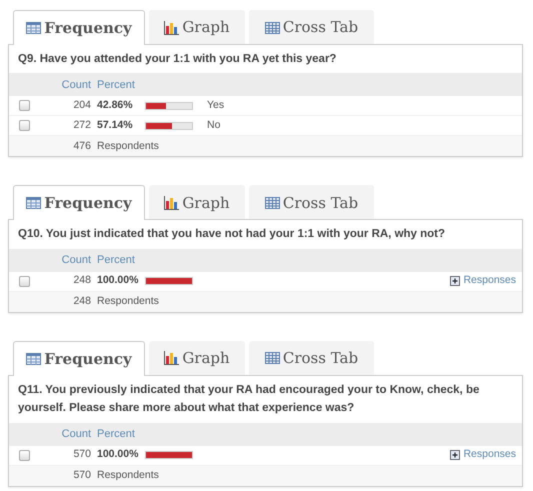 The width and height of the screenshot is (533, 491). I want to click on answer-label: No, so click(213, 126).